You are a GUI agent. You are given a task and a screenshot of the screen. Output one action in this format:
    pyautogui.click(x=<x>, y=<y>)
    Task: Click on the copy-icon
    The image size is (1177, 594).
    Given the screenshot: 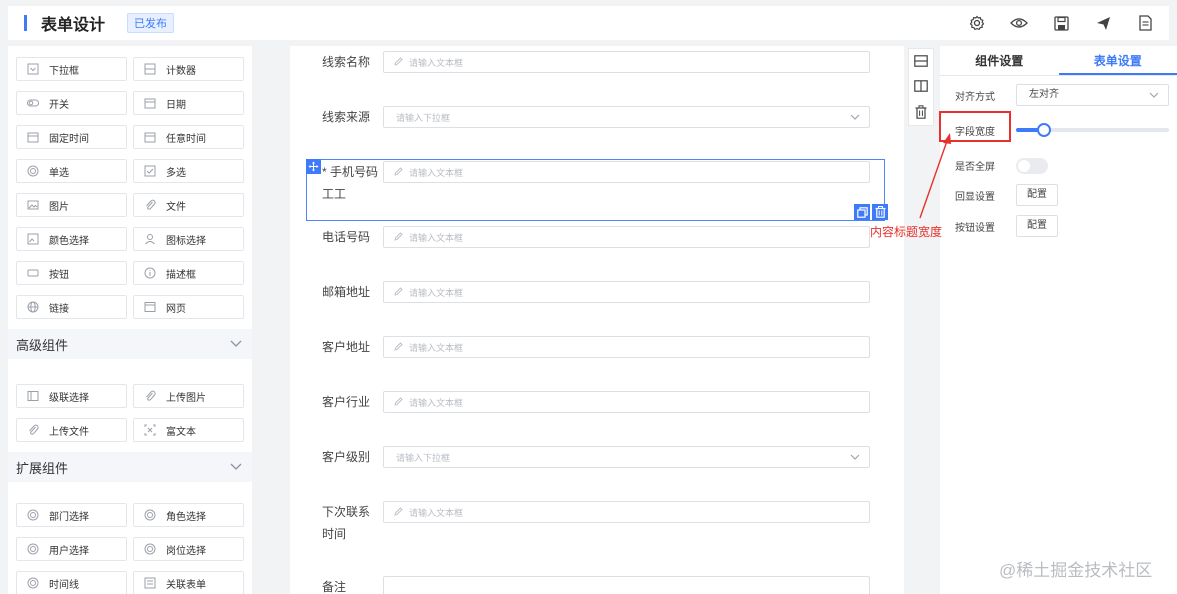 What is the action you would take?
    pyautogui.click(x=862, y=212)
    